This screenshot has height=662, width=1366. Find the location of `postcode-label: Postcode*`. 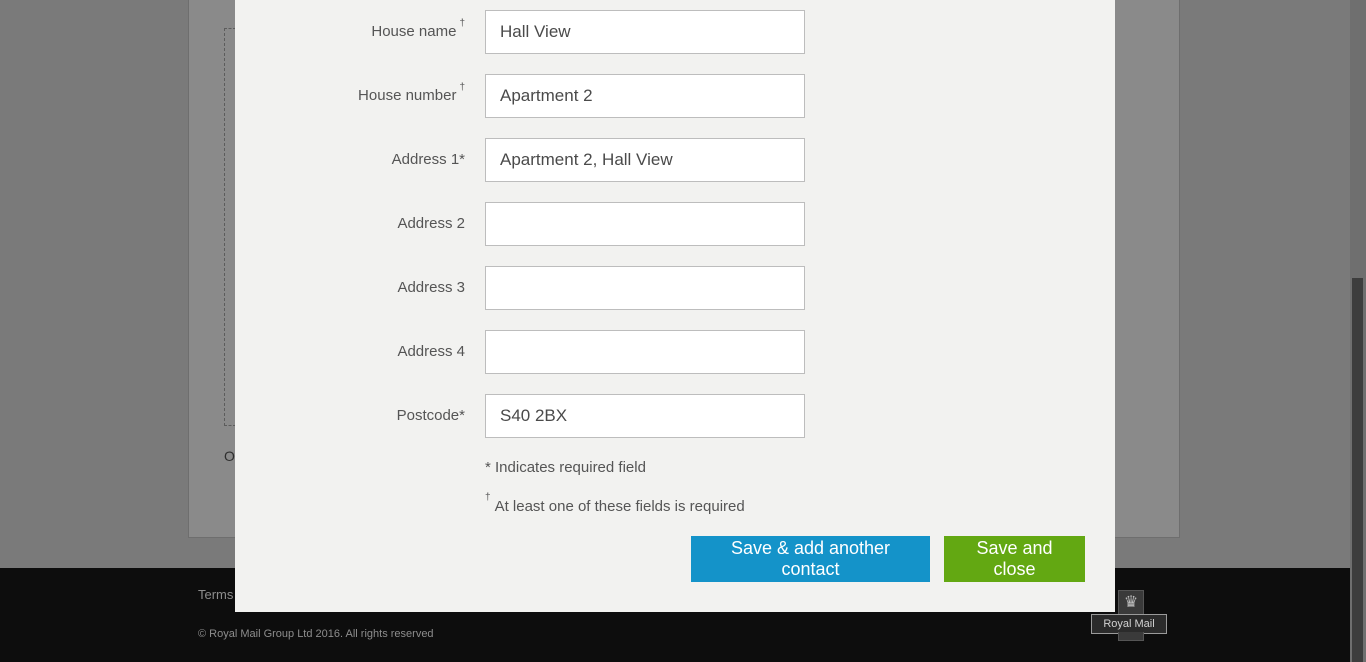

postcode-label: Postcode* is located at coordinates (430, 415).